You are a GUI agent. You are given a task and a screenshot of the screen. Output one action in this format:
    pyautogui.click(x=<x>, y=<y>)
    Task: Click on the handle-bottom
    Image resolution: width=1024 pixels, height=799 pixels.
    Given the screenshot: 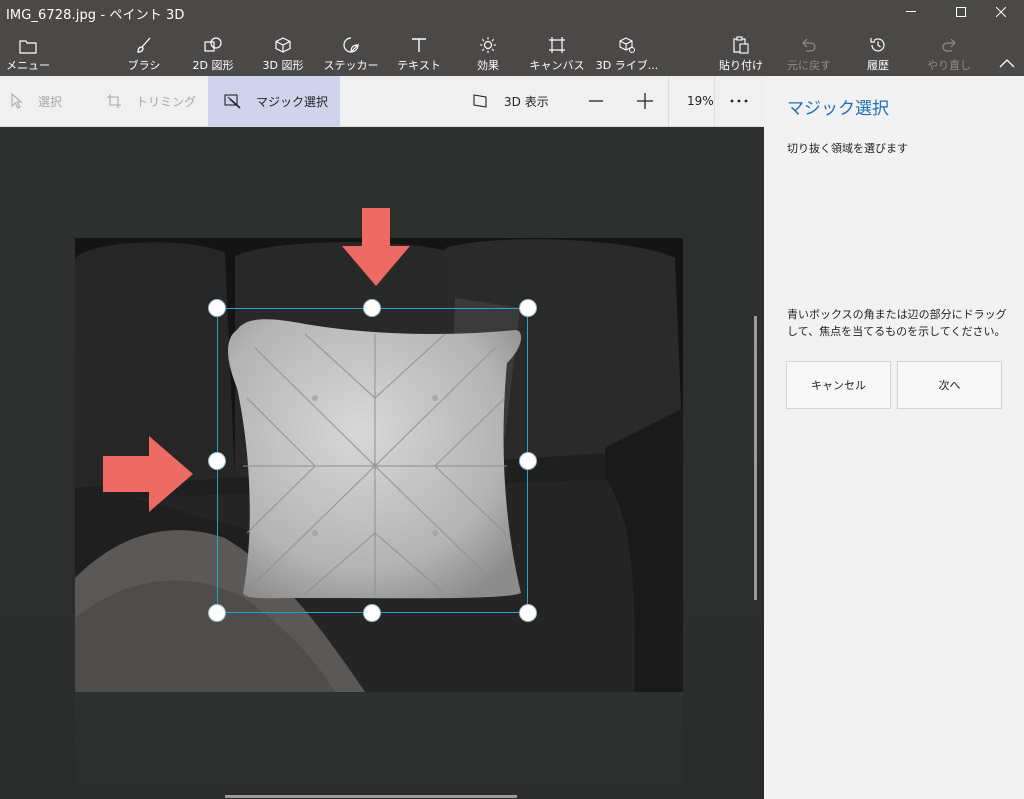 What is the action you would take?
    pyautogui.click(x=372, y=613)
    